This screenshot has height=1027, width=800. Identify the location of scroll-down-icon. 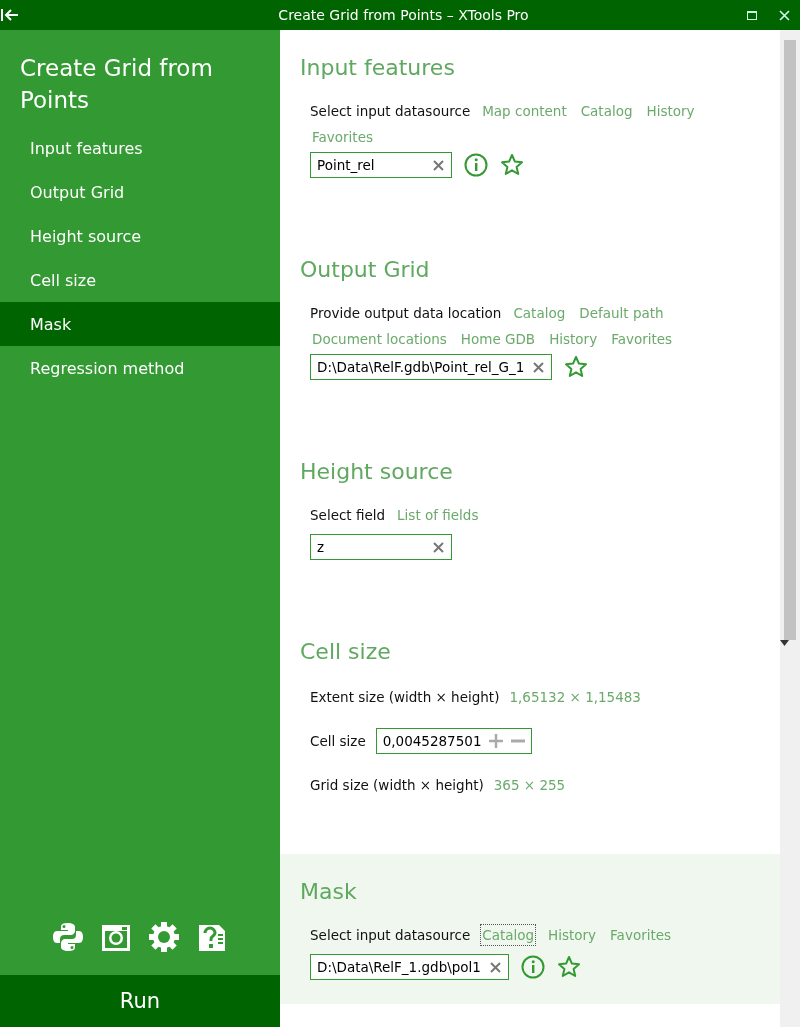
(784, 643).